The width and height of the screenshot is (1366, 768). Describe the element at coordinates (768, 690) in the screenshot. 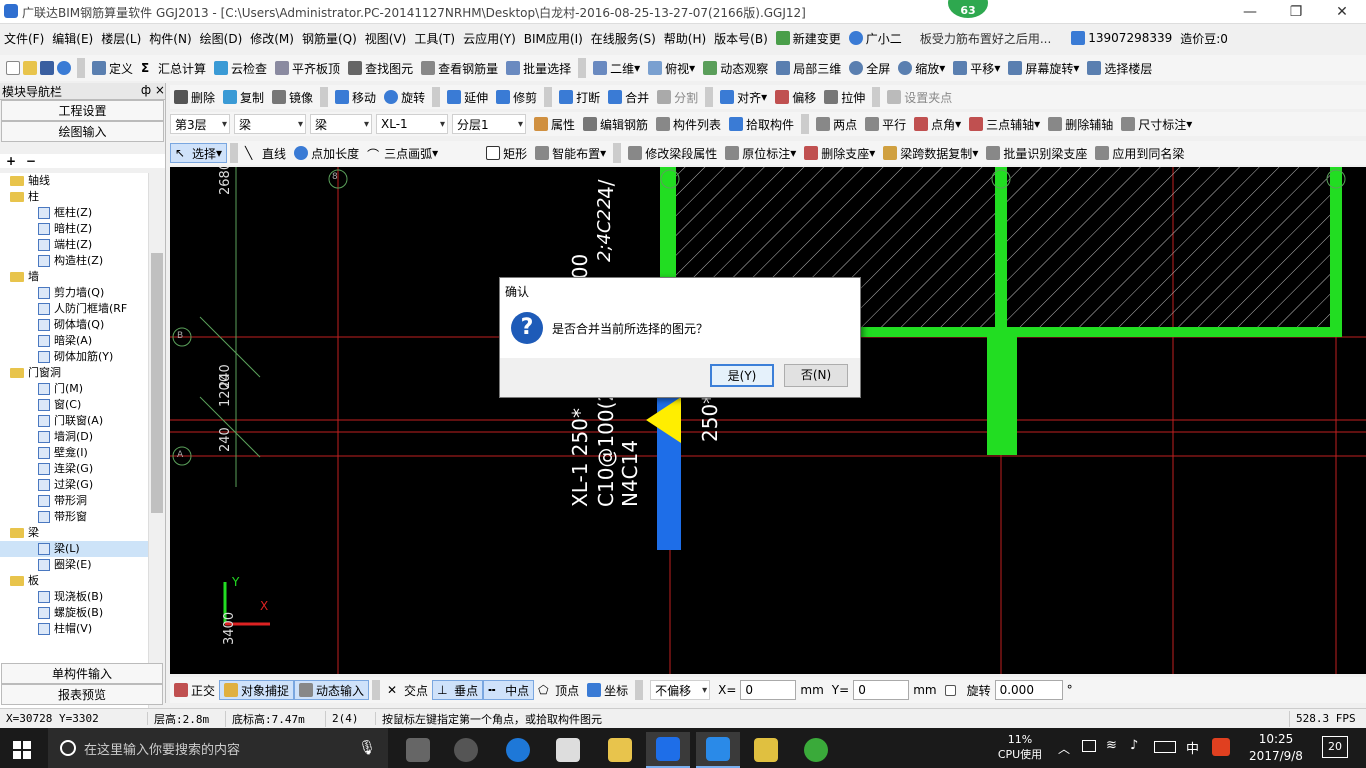

I see `x-input: 0` at that location.